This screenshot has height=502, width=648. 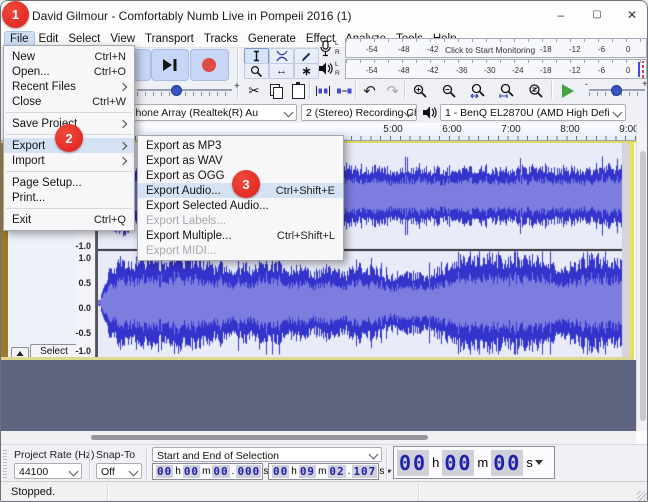 I want to click on file-menu-open: Open... Ctrl+O, so click(x=69, y=71).